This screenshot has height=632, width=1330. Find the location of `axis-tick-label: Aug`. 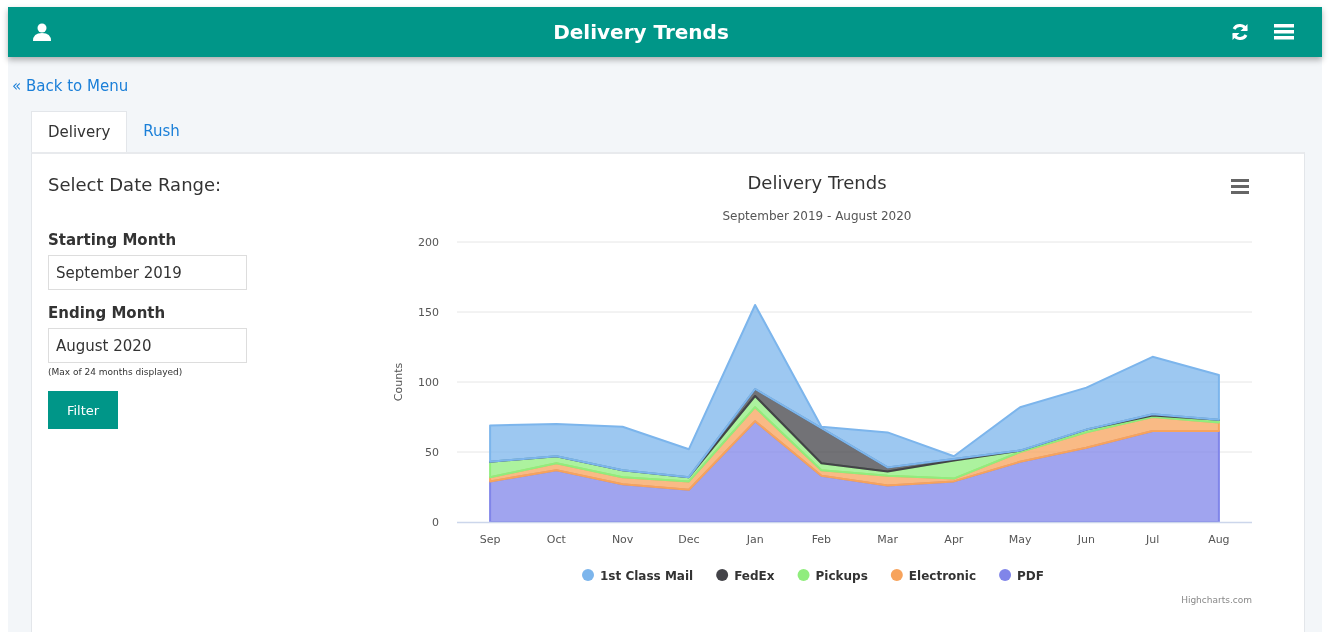

axis-tick-label: Aug is located at coordinates (1219, 539).